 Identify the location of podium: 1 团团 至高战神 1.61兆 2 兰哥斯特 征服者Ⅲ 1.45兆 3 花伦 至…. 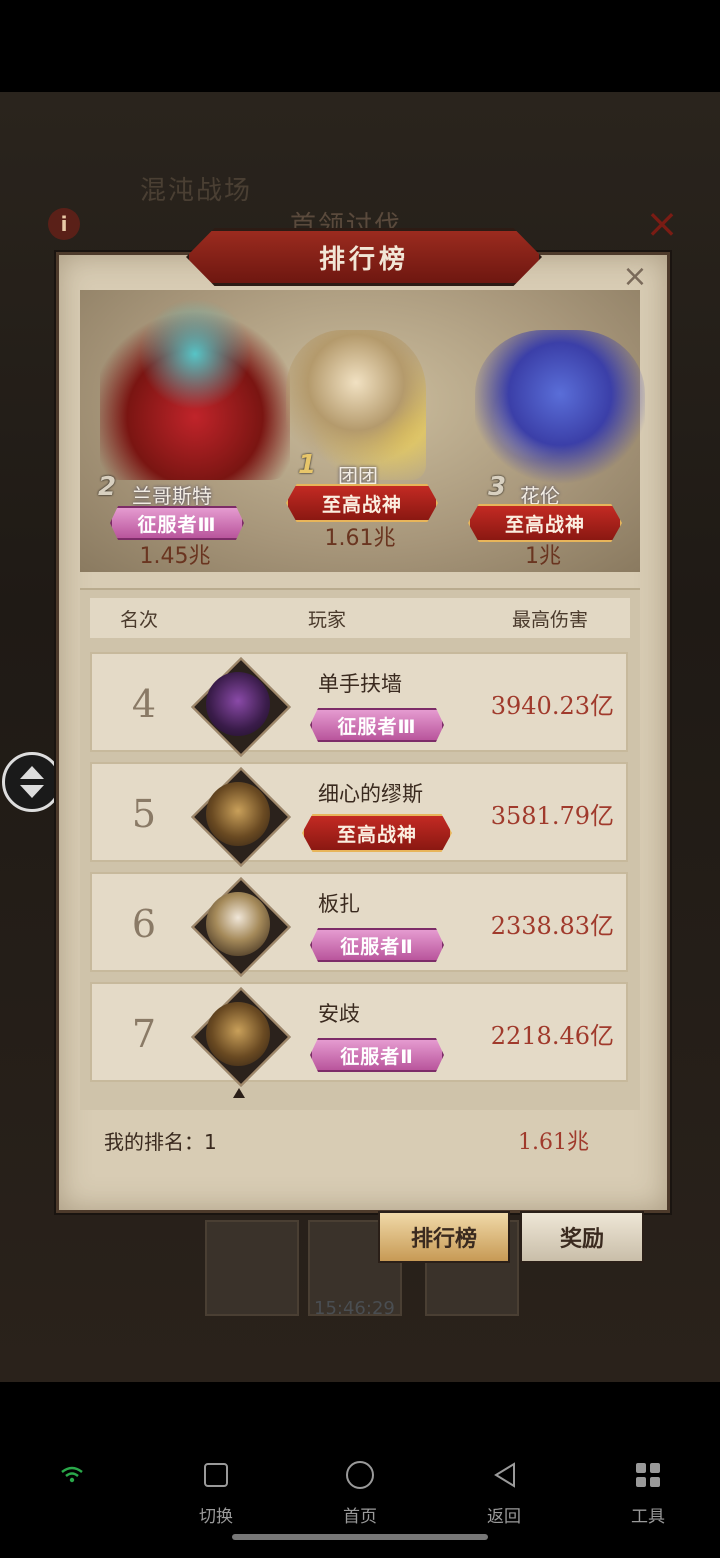
(362, 431).